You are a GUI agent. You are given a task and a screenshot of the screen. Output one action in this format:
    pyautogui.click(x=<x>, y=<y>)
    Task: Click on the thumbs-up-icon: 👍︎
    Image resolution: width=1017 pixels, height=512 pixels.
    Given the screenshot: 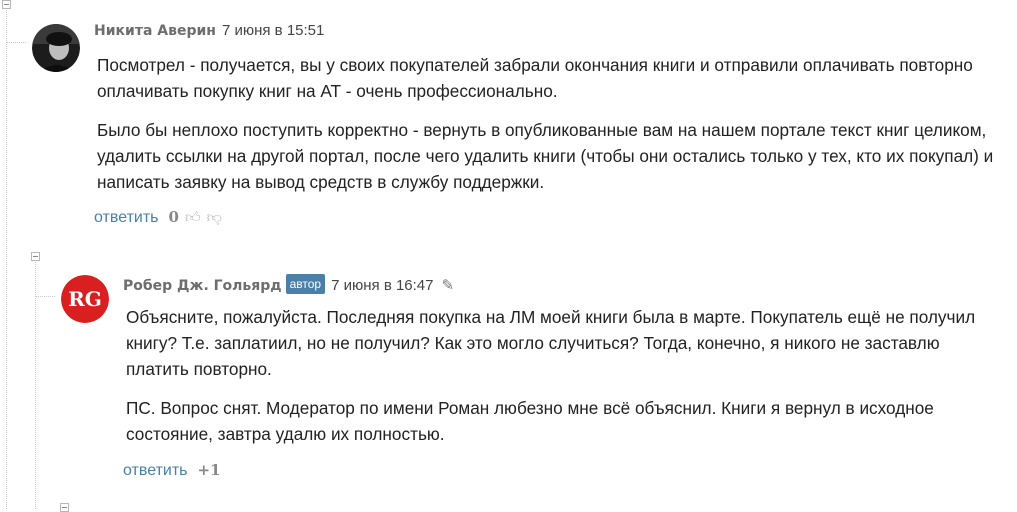 What is the action you would take?
    pyautogui.click(x=193, y=218)
    